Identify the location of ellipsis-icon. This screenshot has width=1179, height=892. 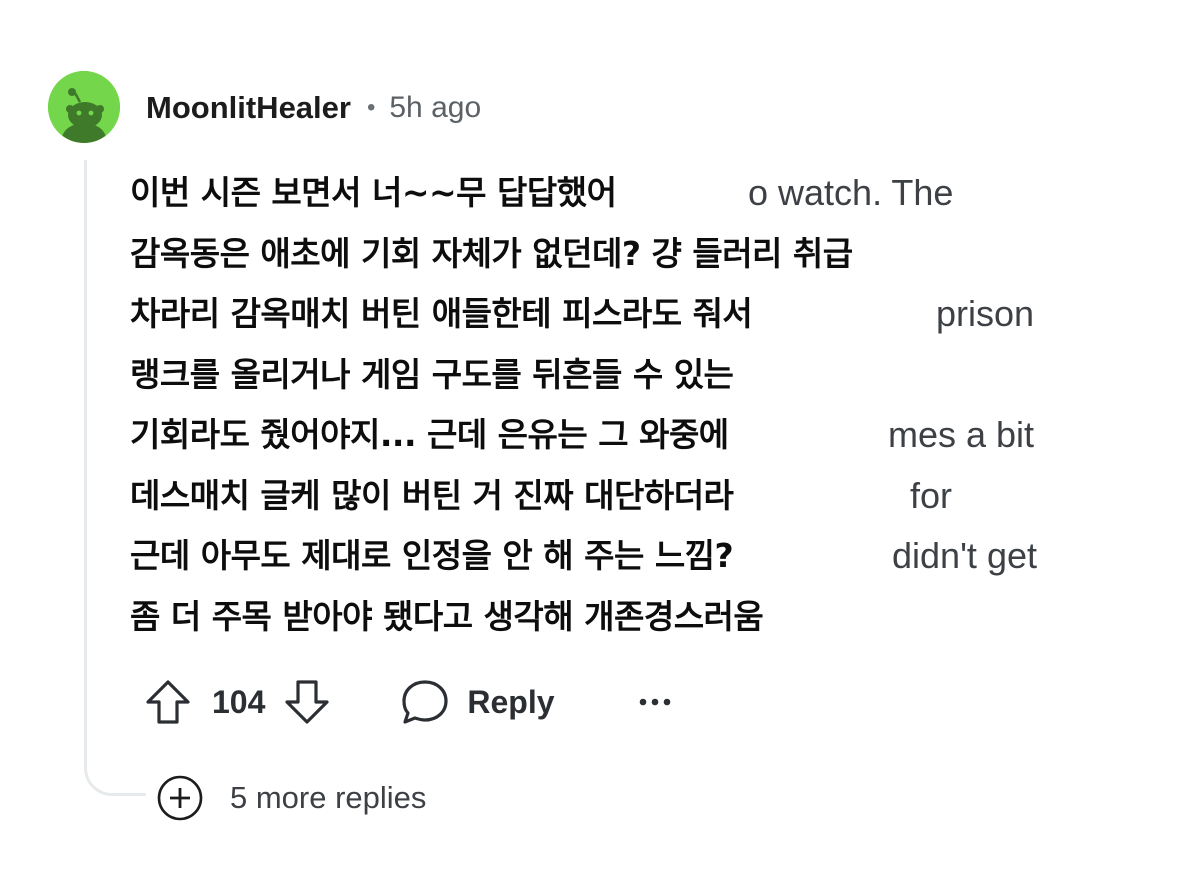
(654, 702).